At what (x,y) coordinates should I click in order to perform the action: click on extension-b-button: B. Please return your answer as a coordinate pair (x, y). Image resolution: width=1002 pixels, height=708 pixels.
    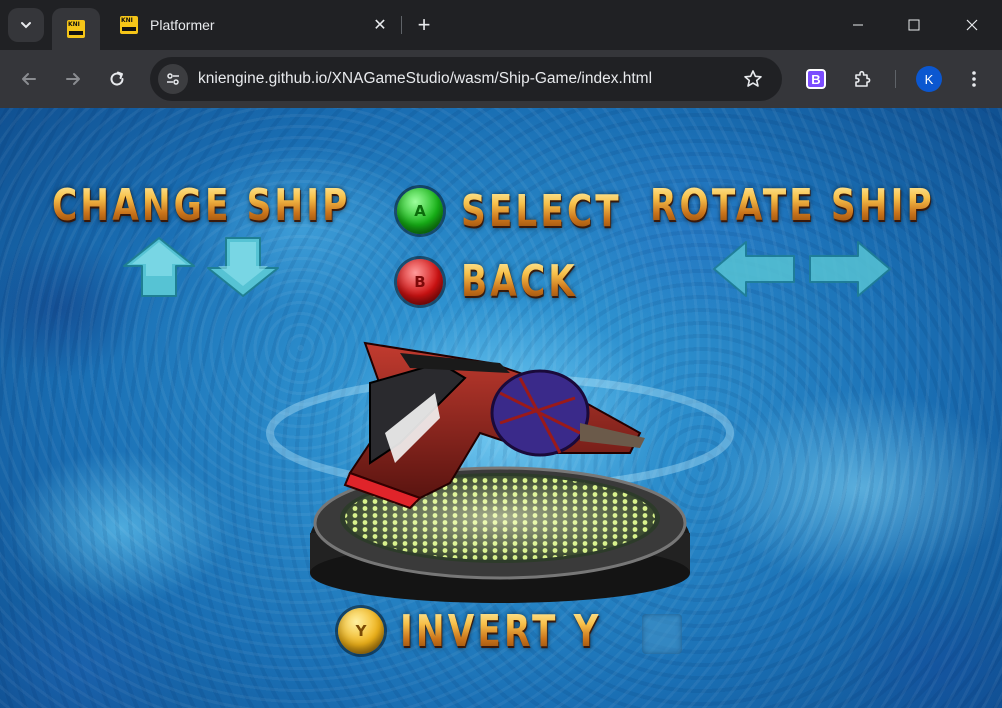
    Looking at the image, I should click on (816, 79).